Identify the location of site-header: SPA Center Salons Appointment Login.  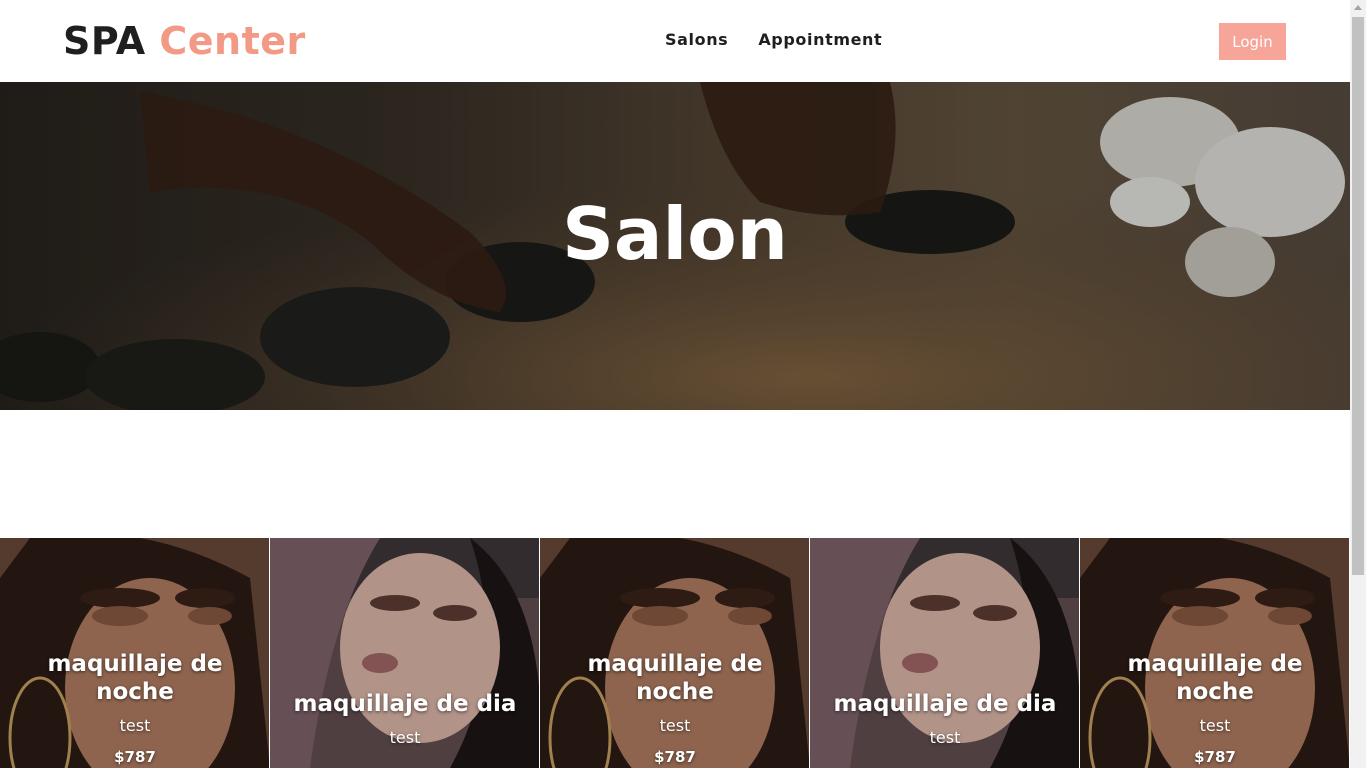
(675, 41).